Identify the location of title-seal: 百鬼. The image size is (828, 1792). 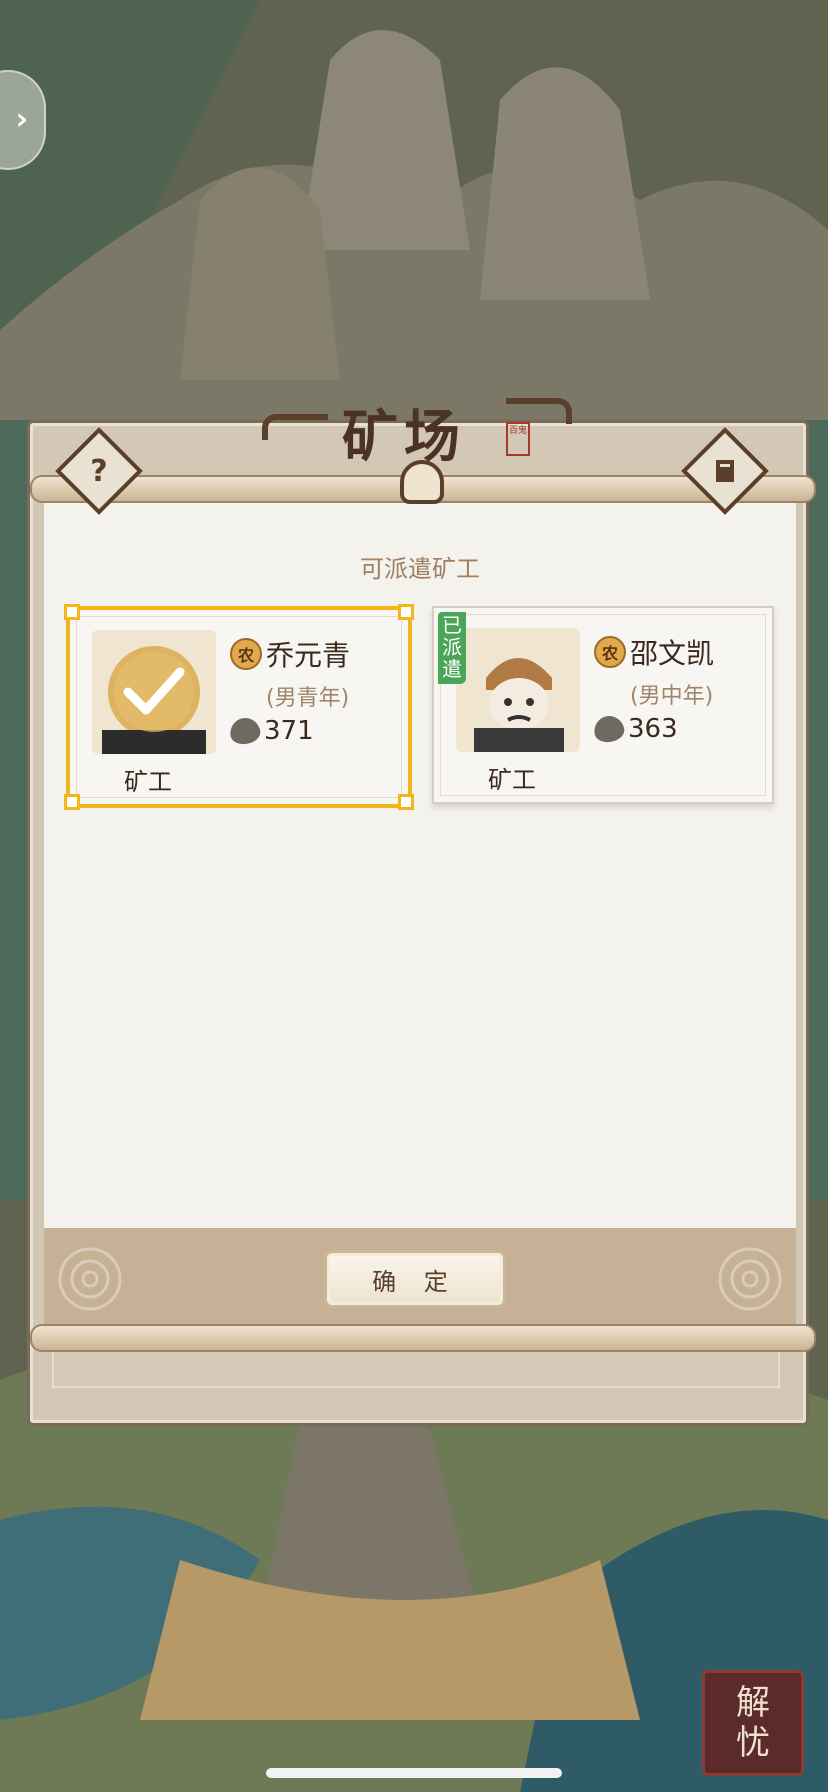
(518, 439).